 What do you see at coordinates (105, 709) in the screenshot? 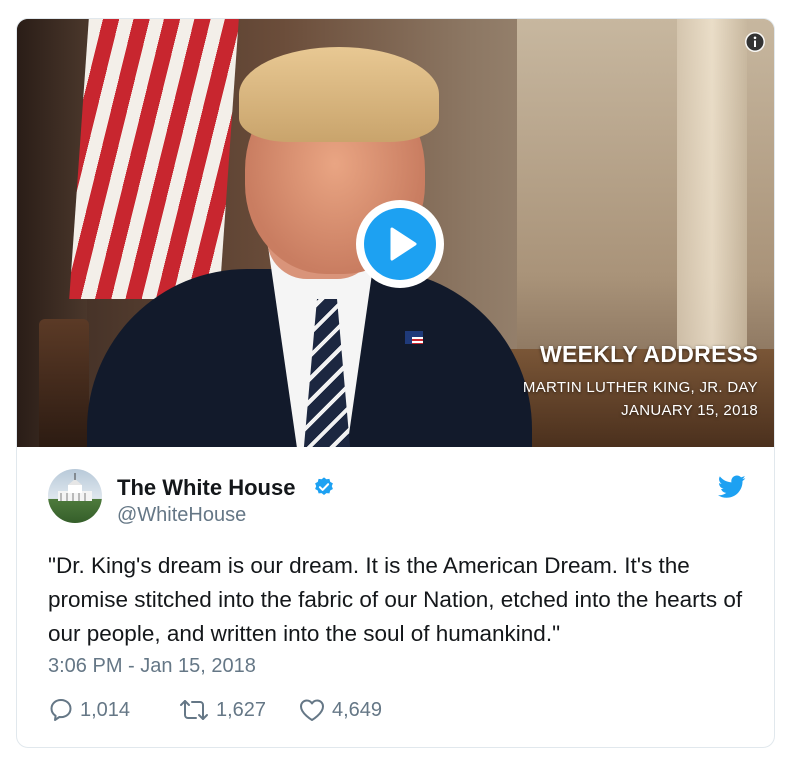
I see `reply-count: 1,014` at bounding box center [105, 709].